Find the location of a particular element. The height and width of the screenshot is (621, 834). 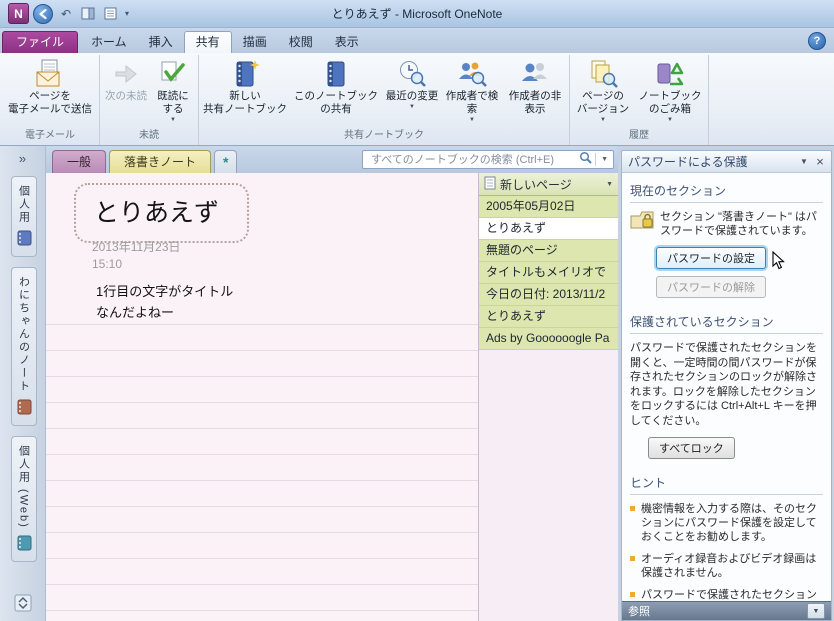

page-title: とりあえず is located at coordinates (162, 213).